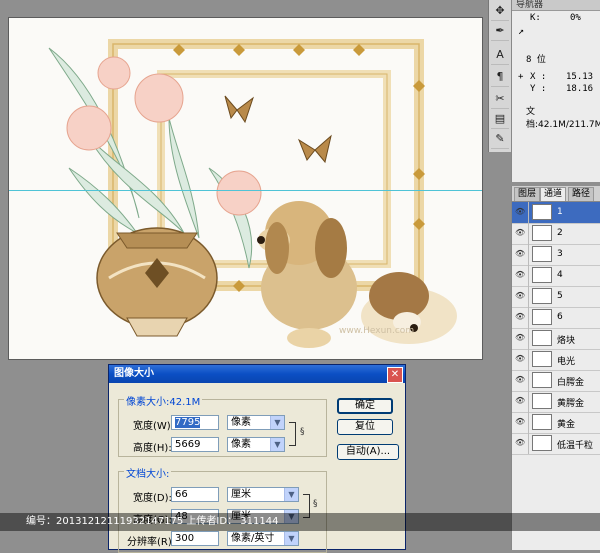  What do you see at coordinates (556, 339) in the screenshot?
I see `channel-row: 👁 烙块` at bounding box center [556, 339].